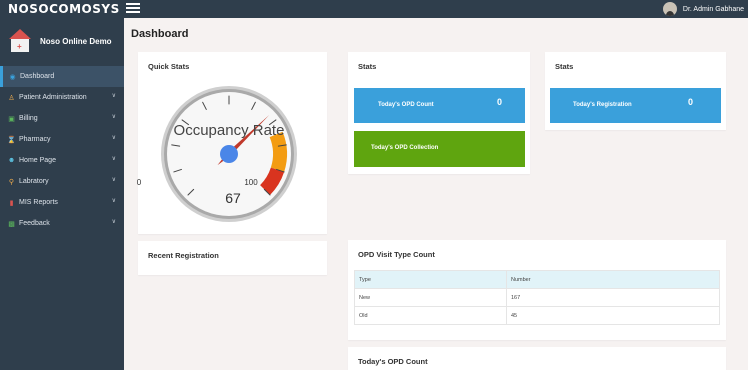 Image resolution: width=748 pixels, height=370 pixels. What do you see at coordinates (11, 119) in the screenshot?
I see `billing-icon: ▣` at bounding box center [11, 119].